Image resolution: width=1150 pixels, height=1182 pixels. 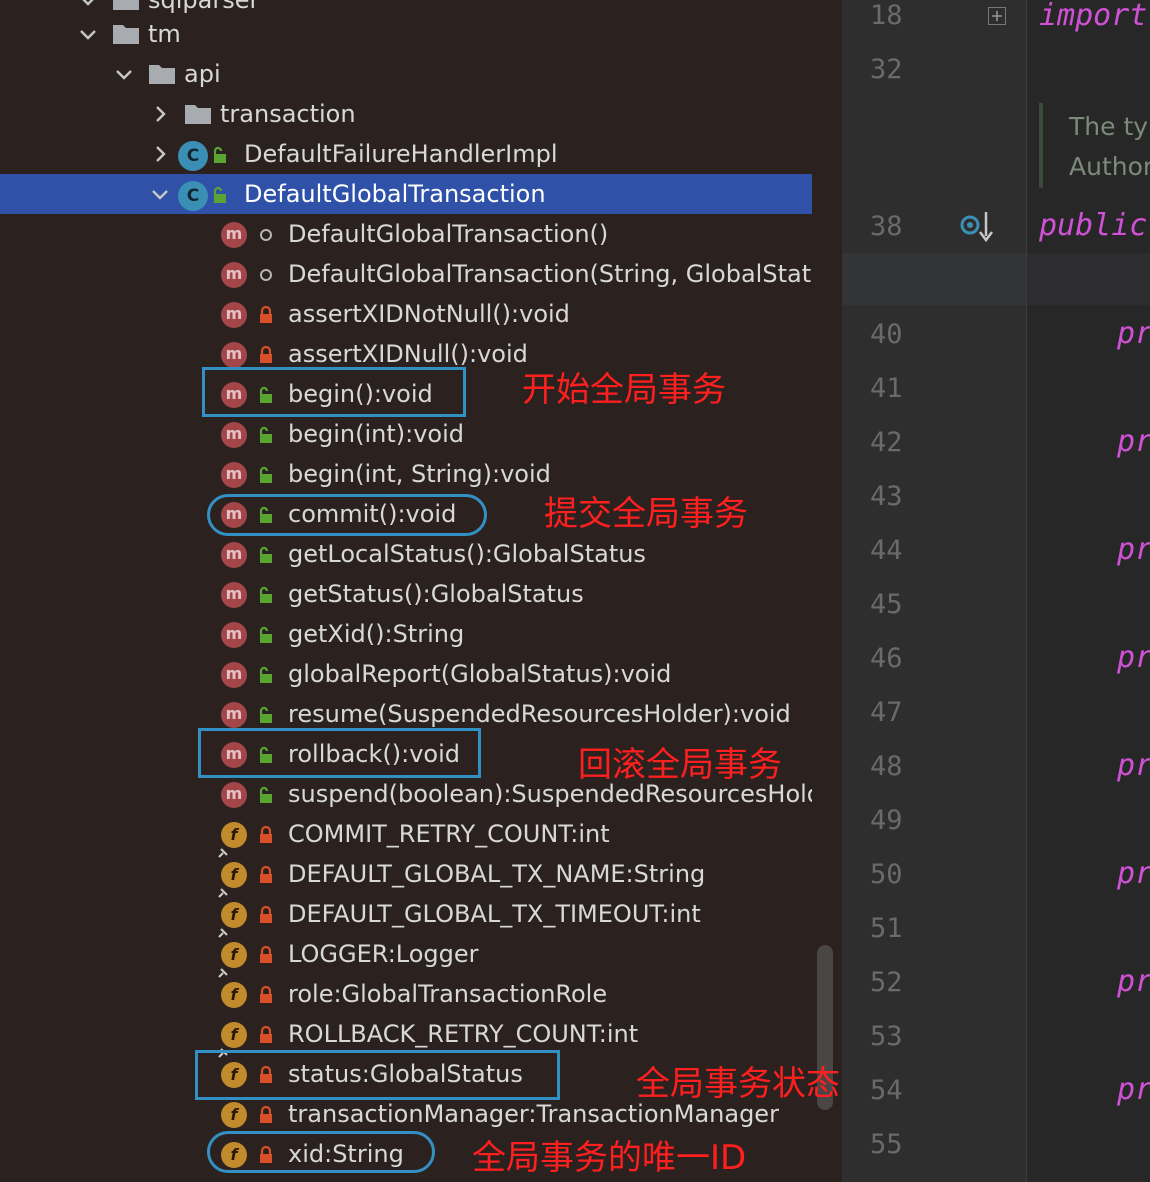 I want to click on tree-row-field: f DEFAULT_GLOBAL_TX_TIMEOUT:int, so click(x=406, y=916).